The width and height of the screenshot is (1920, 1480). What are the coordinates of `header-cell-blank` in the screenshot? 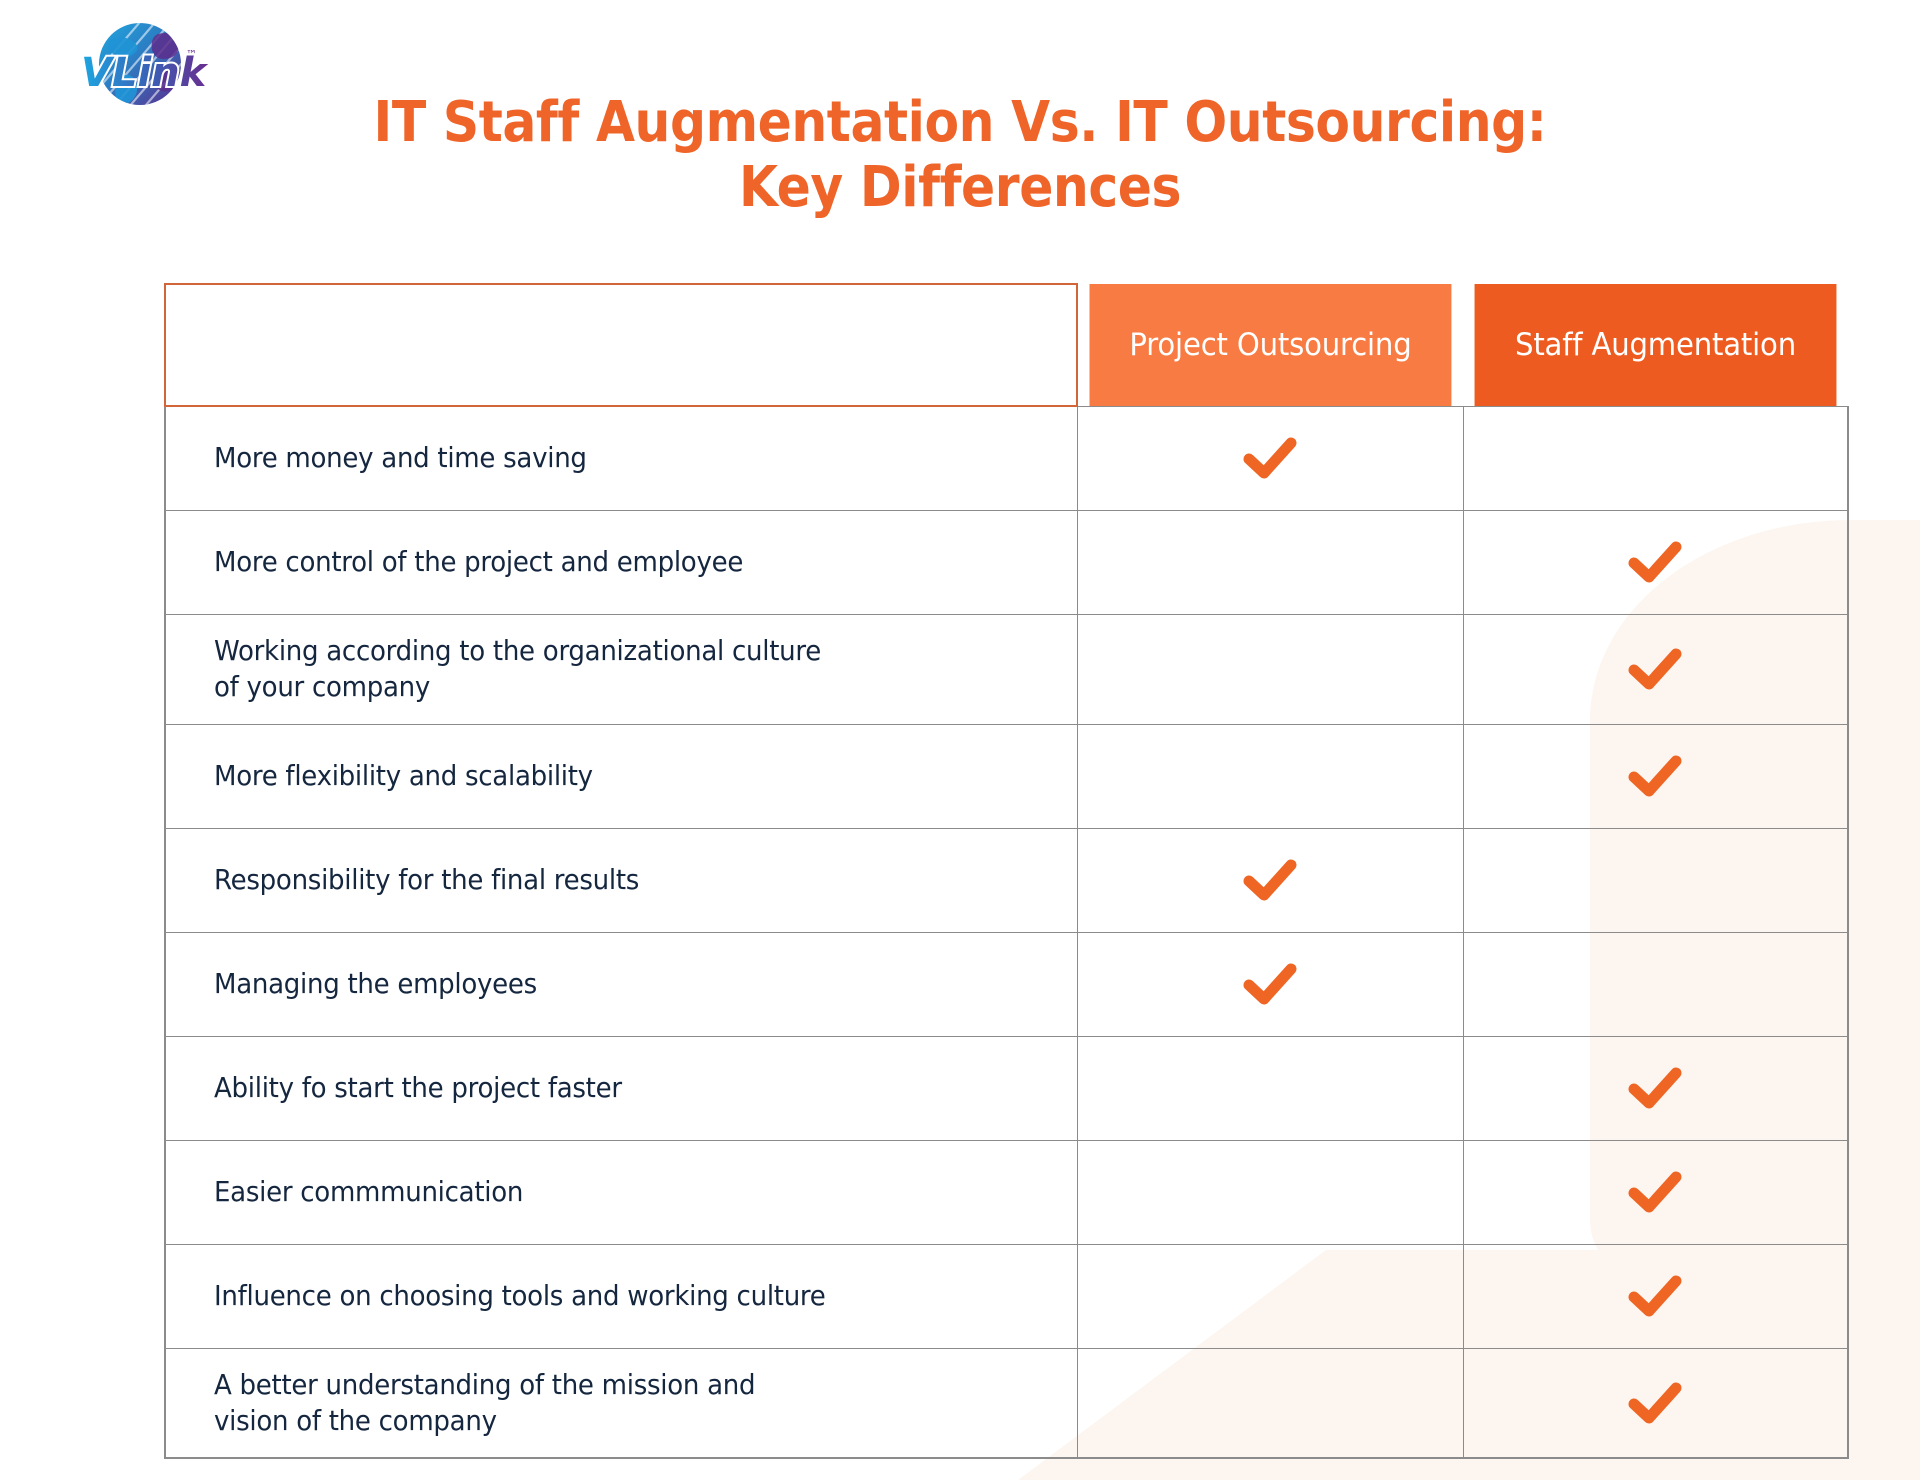 It's located at (621, 345).